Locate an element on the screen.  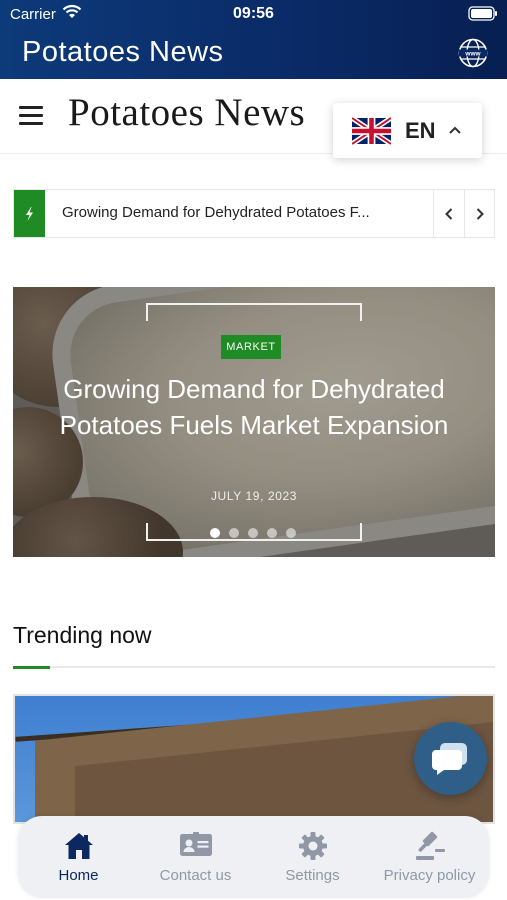
battery-icon is located at coordinates (483, 15).